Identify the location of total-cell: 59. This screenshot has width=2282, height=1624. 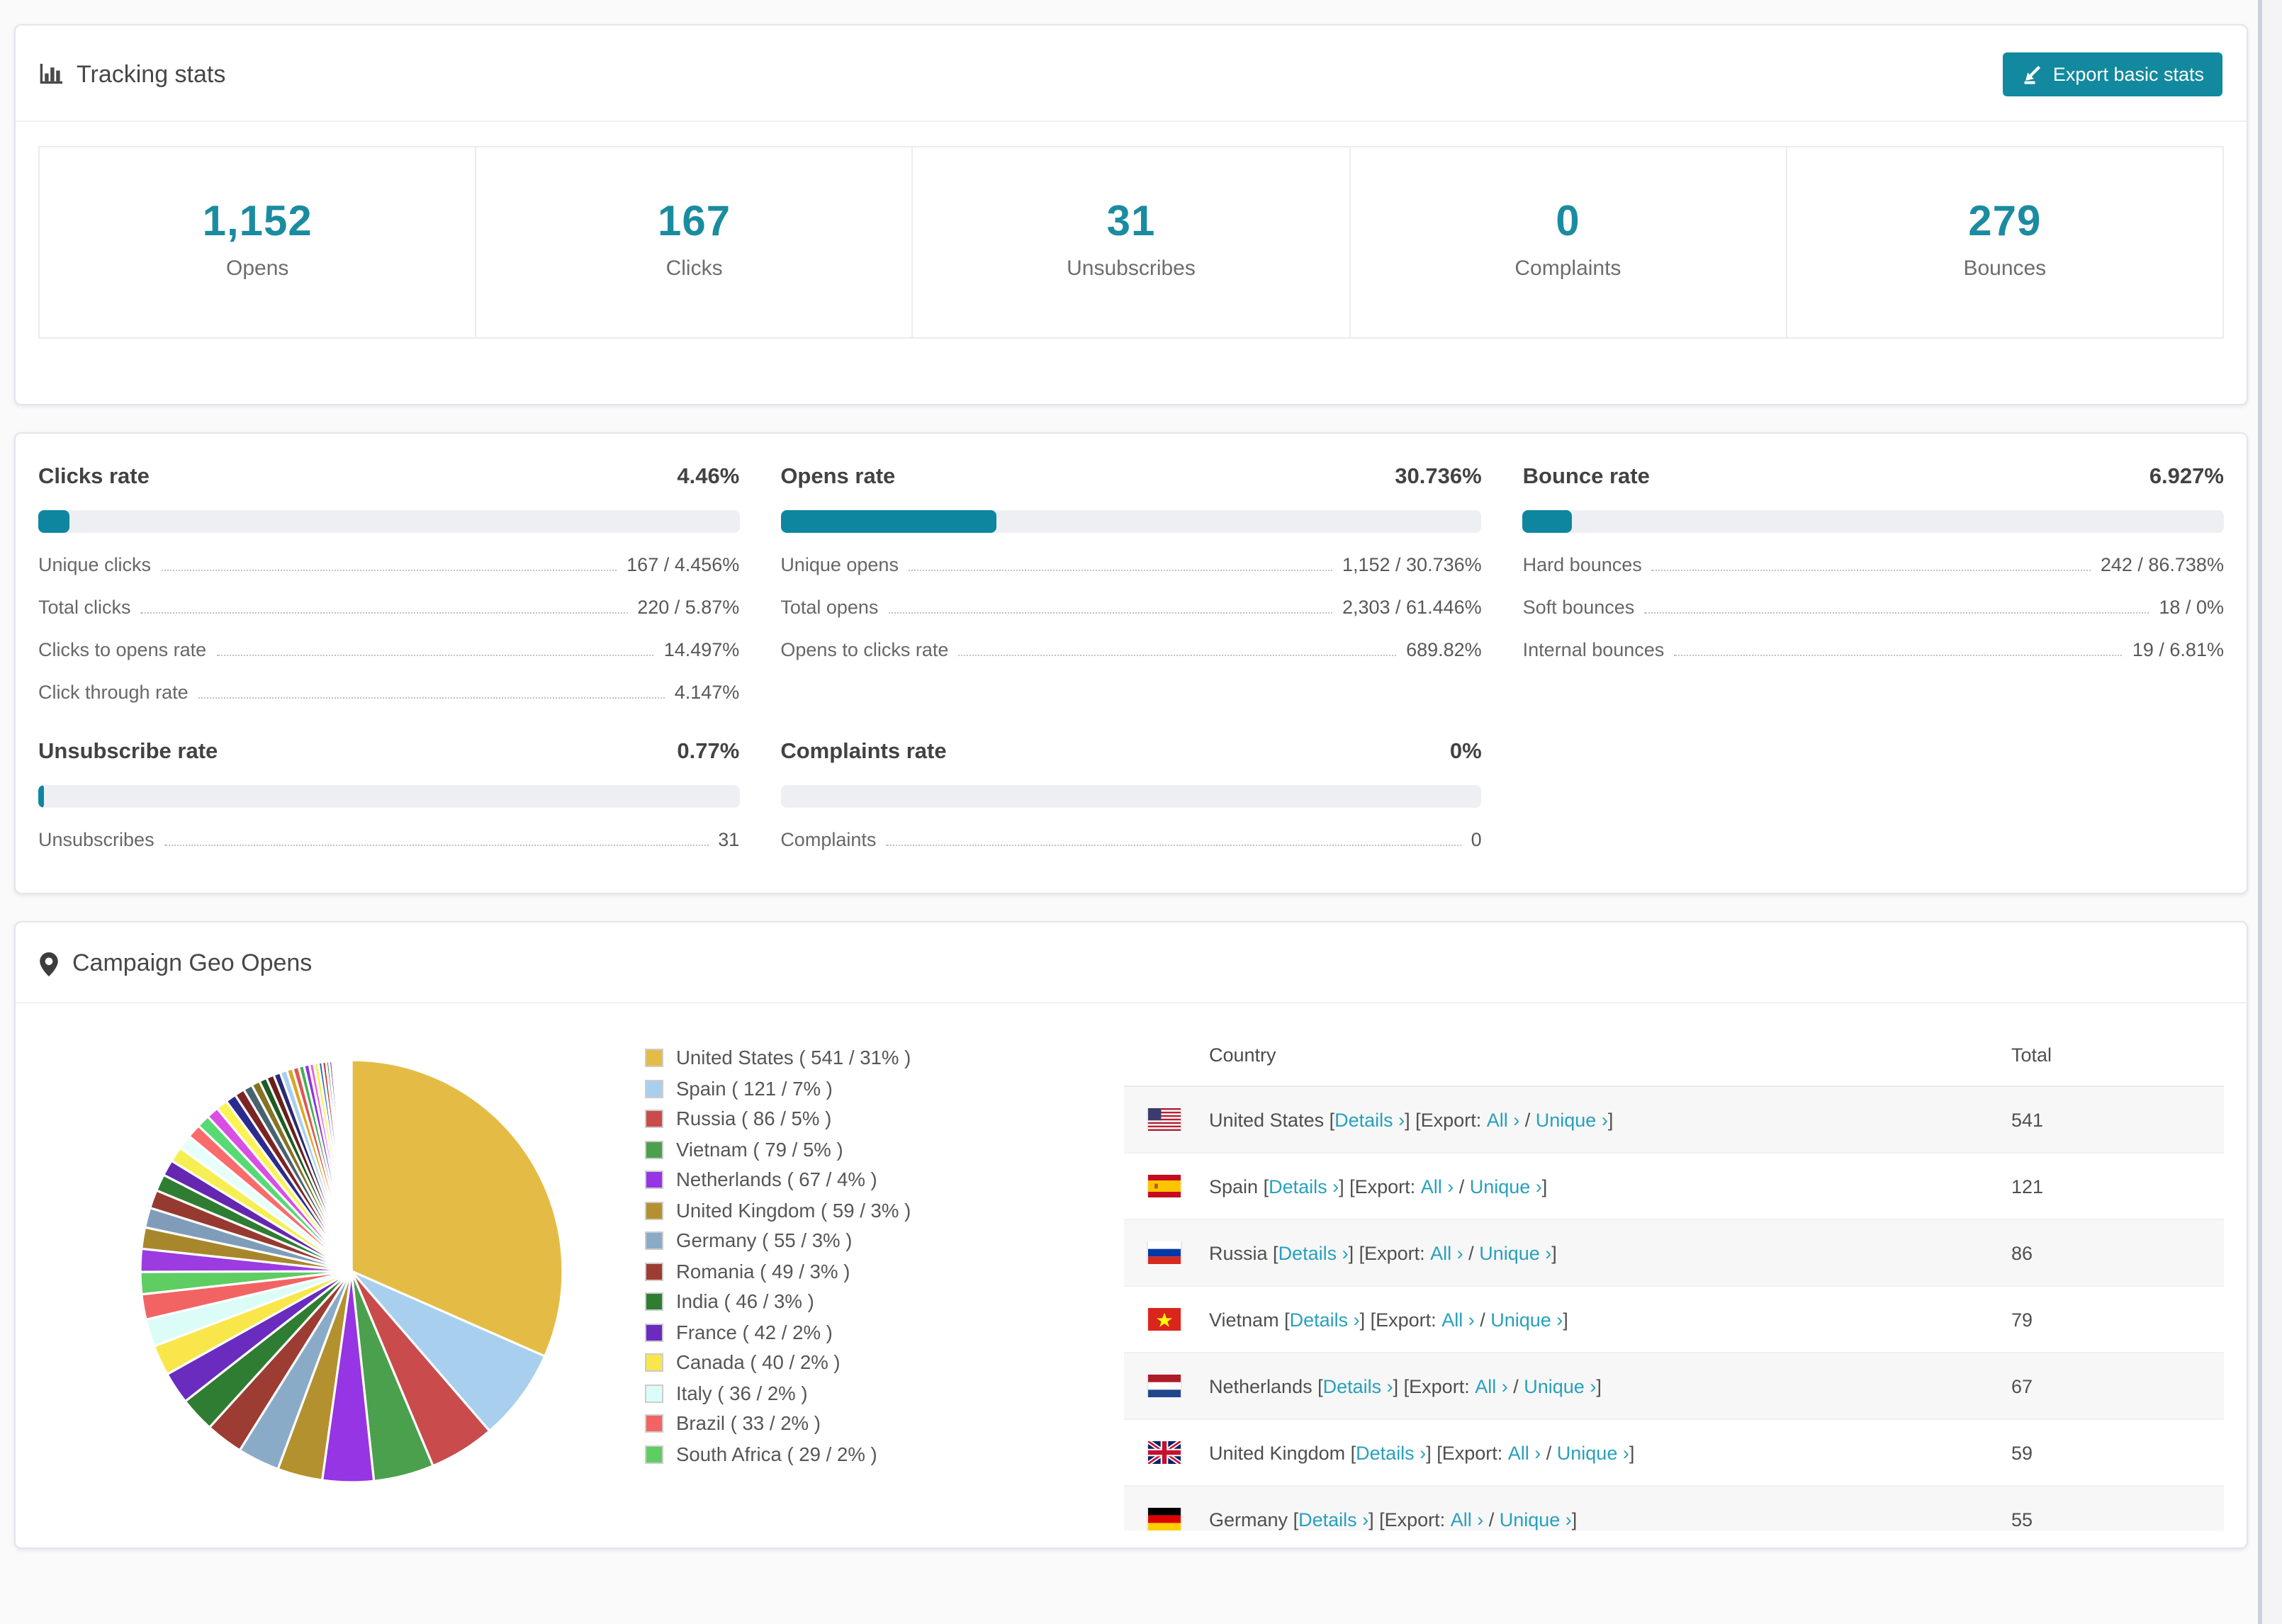
(2022, 1452).